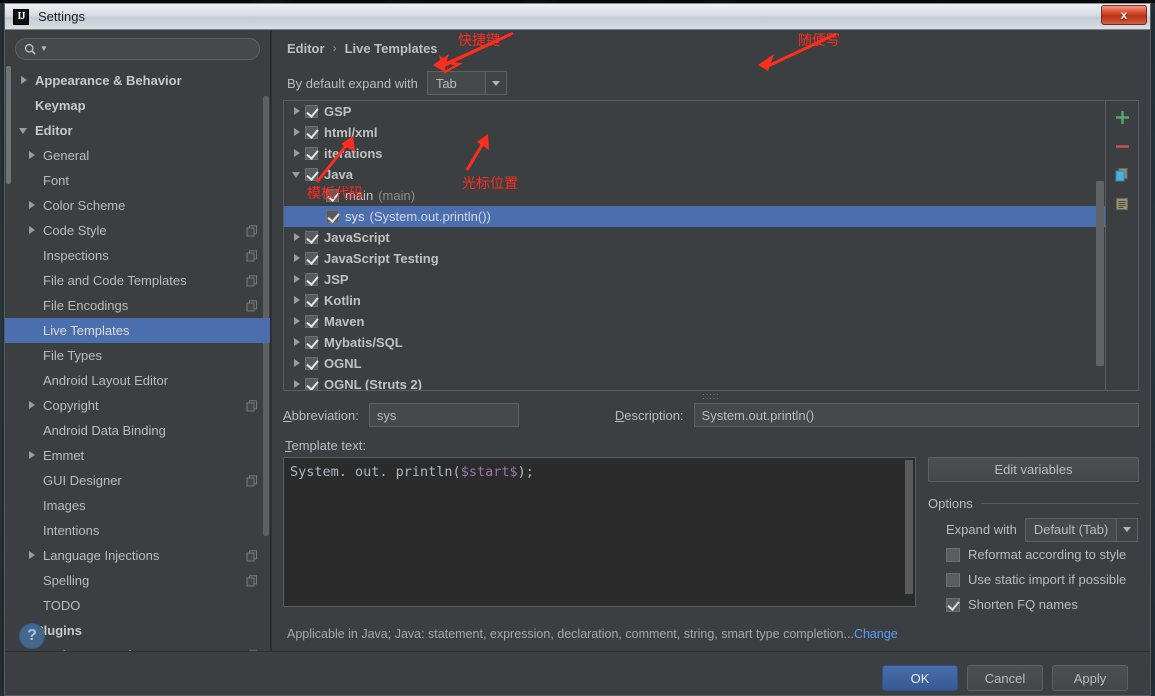 Image resolution: width=1155 pixels, height=696 pixels. What do you see at coordinates (694, 300) in the screenshot?
I see `template-row-kotlin: Kotlin` at bounding box center [694, 300].